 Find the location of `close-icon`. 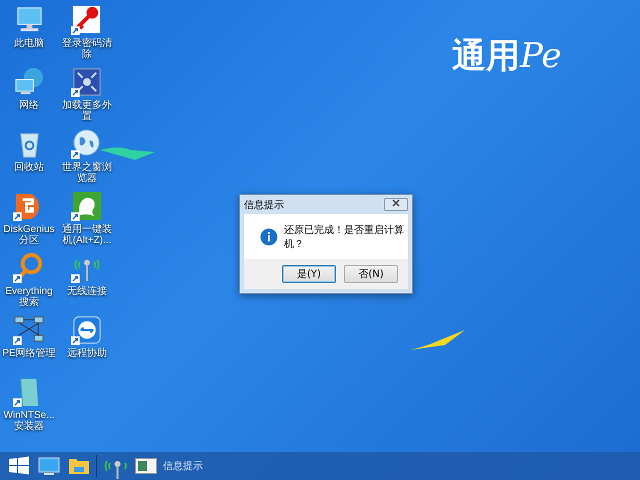

close-icon is located at coordinates (396, 203).